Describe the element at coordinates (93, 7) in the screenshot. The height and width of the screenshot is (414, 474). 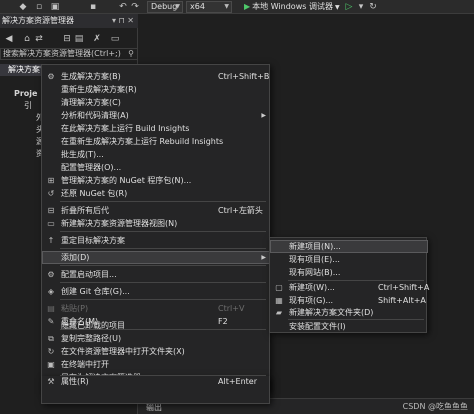
I see `save-icon: ▪` at that location.